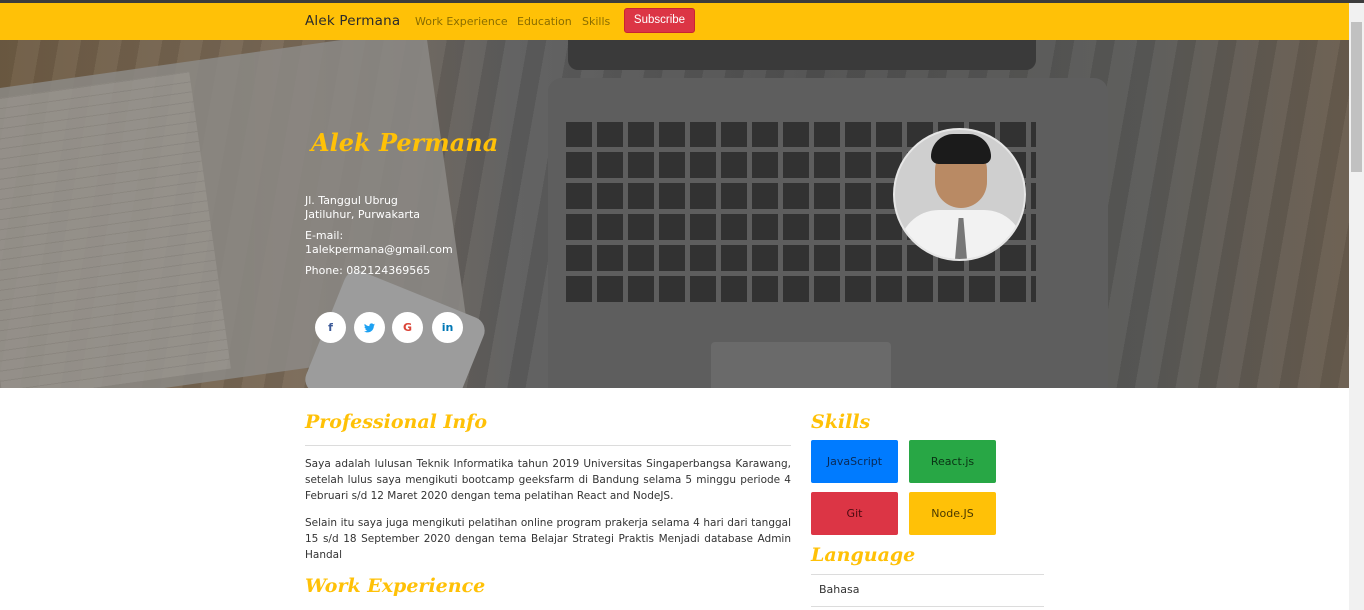 The image size is (1364, 610). What do you see at coordinates (395, 586) in the screenshot?
I see `work-experience-heading: Work Experience` at bounding box center [395, 586].